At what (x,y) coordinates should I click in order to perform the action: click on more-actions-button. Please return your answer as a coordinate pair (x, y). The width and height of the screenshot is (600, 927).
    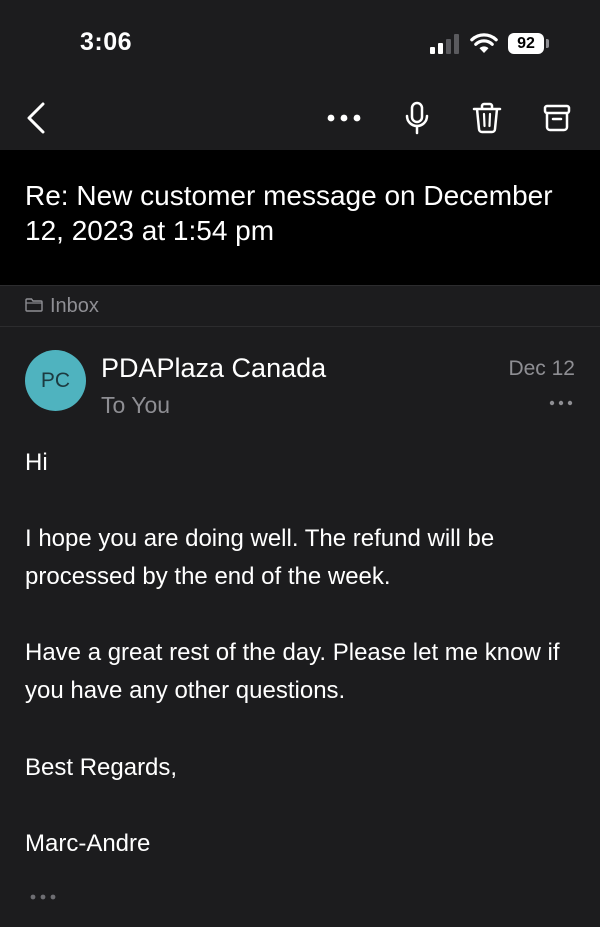
    Looking at the image, I should click on (344, 118).